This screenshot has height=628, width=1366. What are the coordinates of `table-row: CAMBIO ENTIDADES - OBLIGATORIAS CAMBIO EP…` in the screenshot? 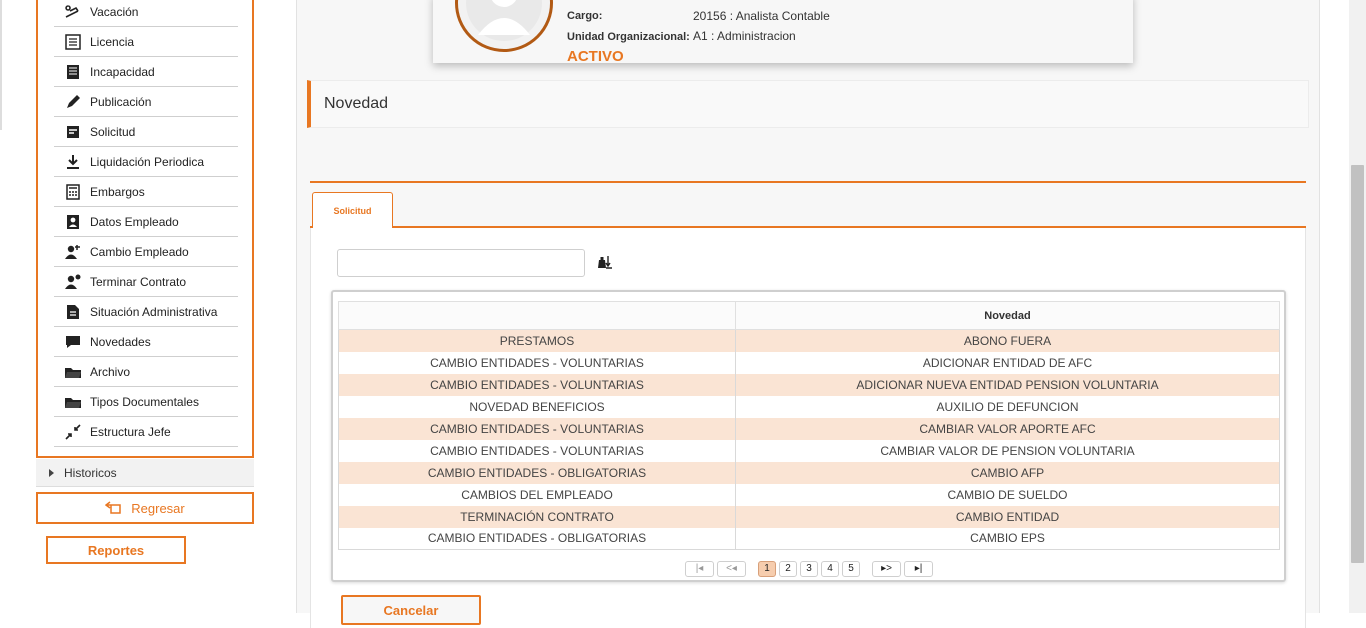 It's located at (809, 538).